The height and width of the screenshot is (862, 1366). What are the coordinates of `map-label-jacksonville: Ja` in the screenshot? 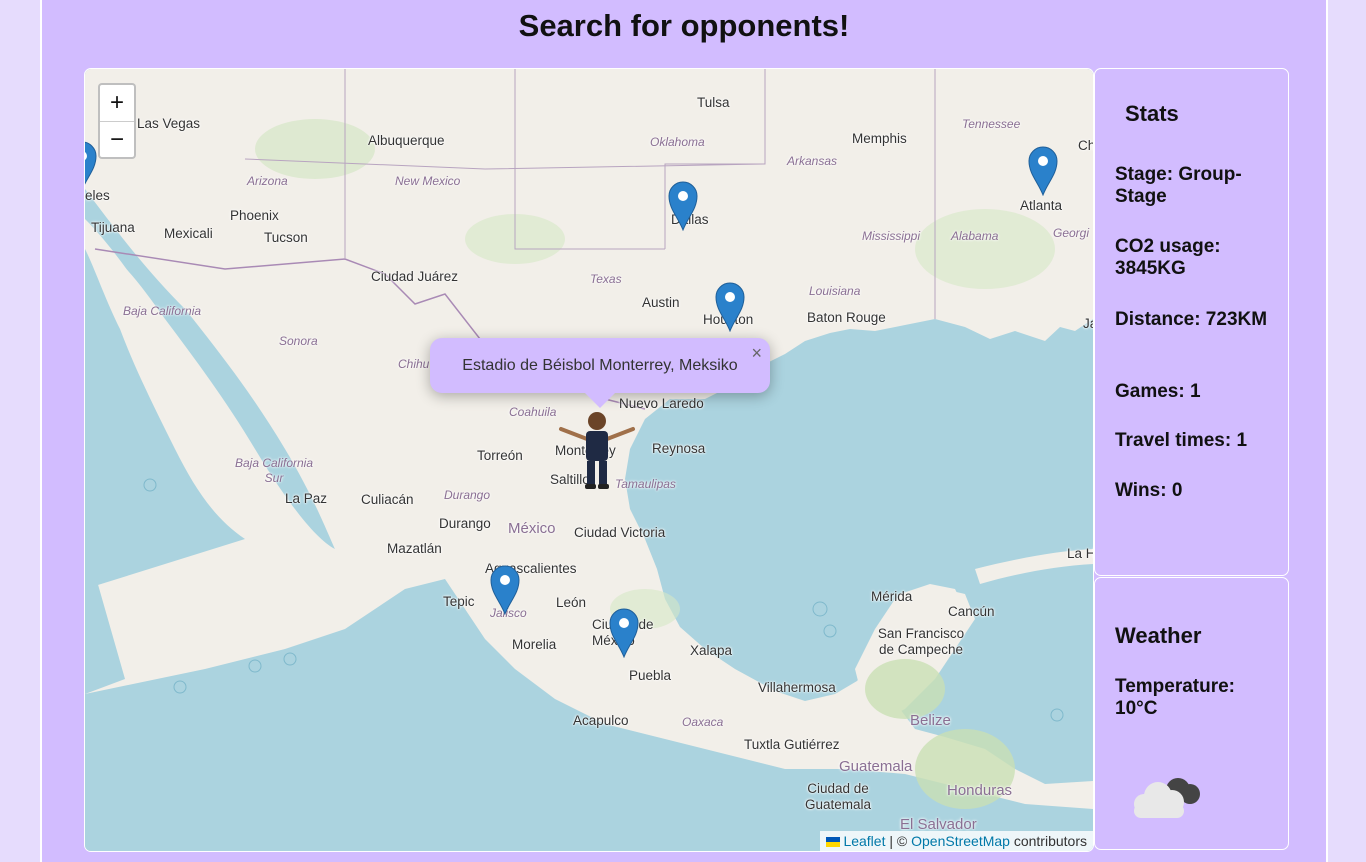 It's located at (1088, 323).